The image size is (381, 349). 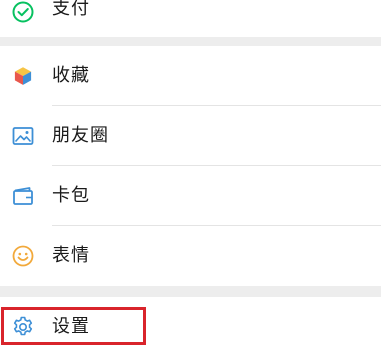 I want to click on pay-group: 支付, so click(x=190, y=18).